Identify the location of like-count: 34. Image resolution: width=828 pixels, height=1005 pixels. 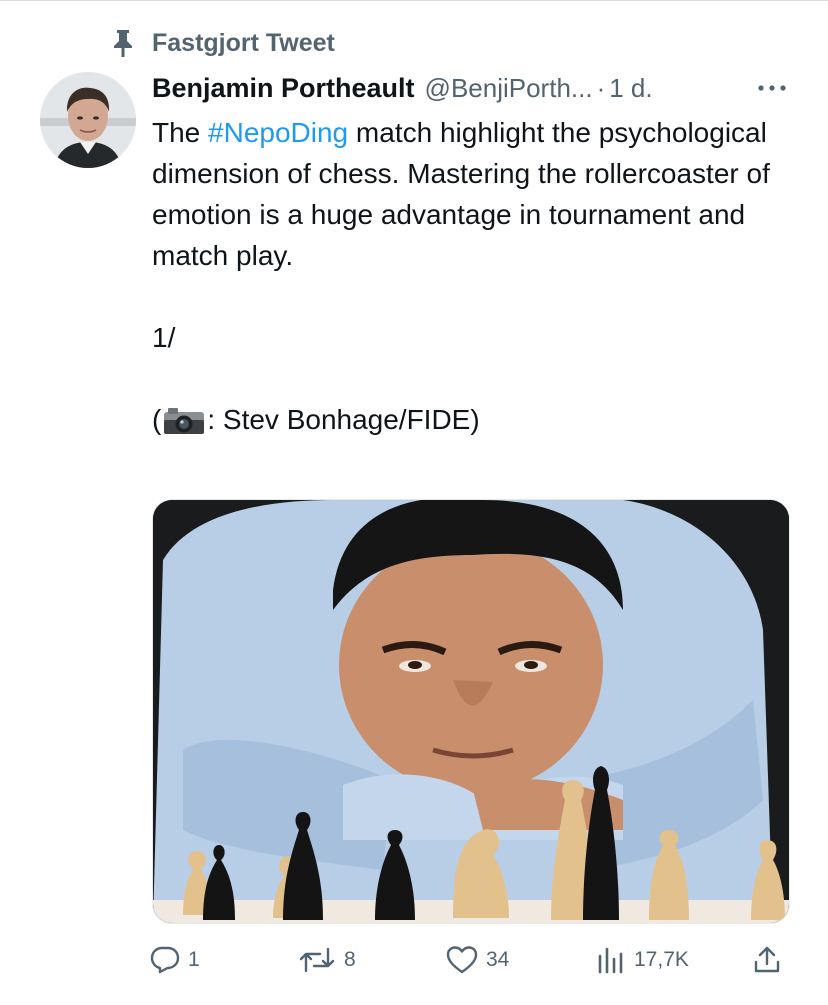
(498, 959).